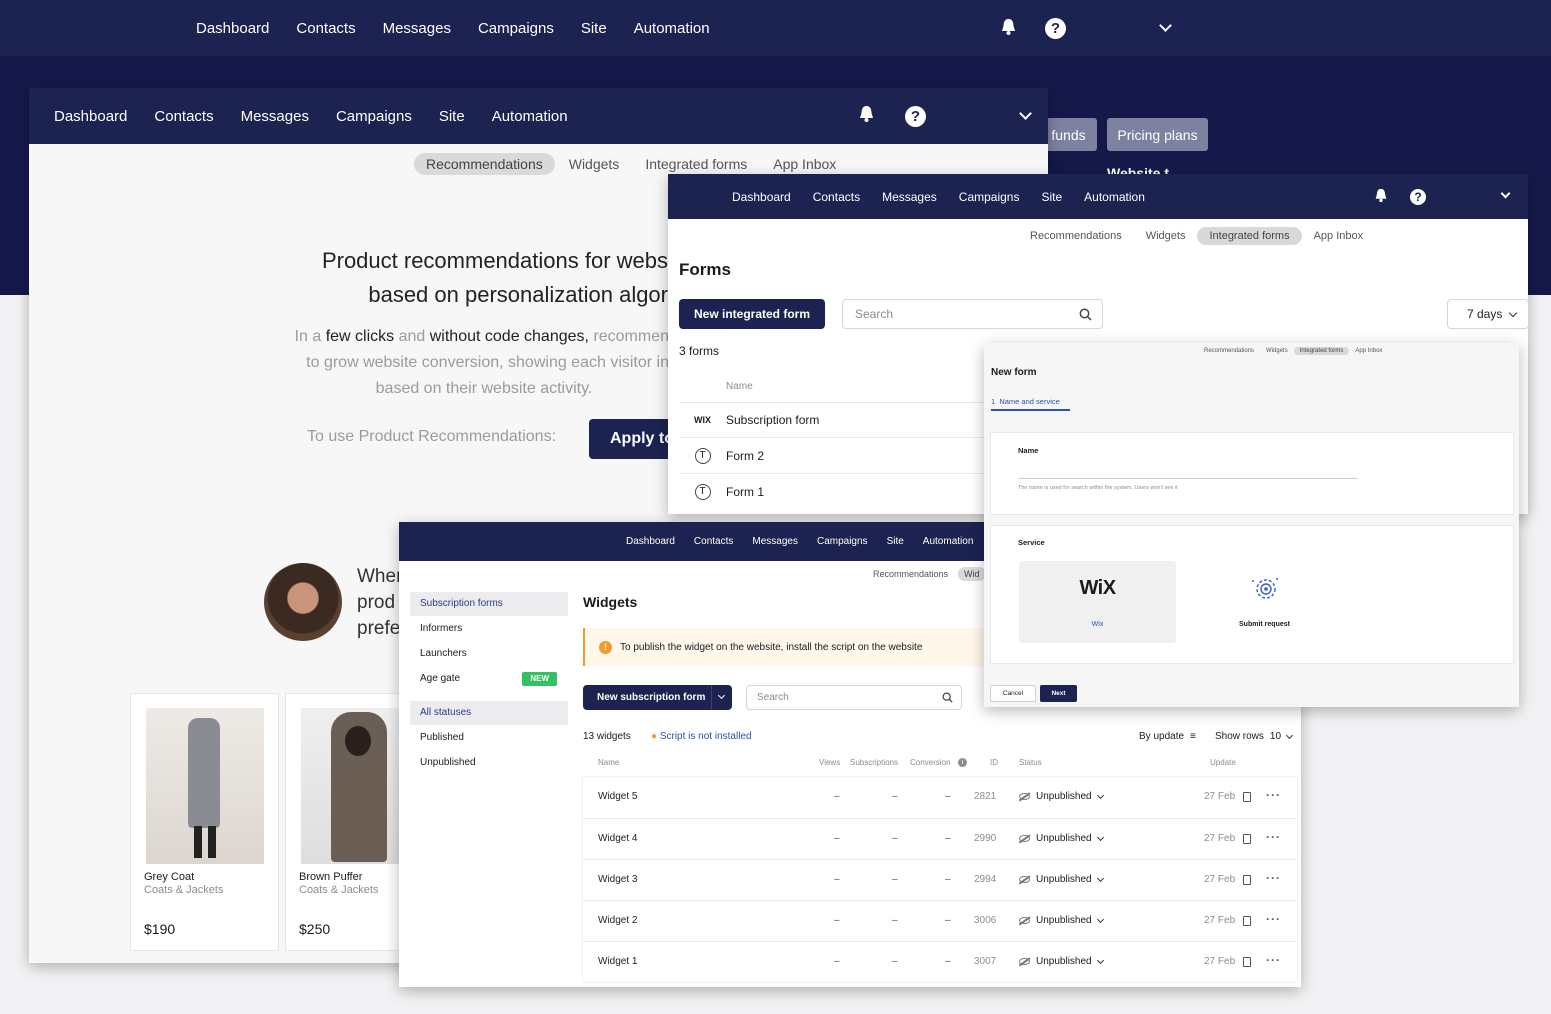  Describe the element at coordinates (706, 736) in the screenshot. I see `script-link: Script is not installed` at that location.